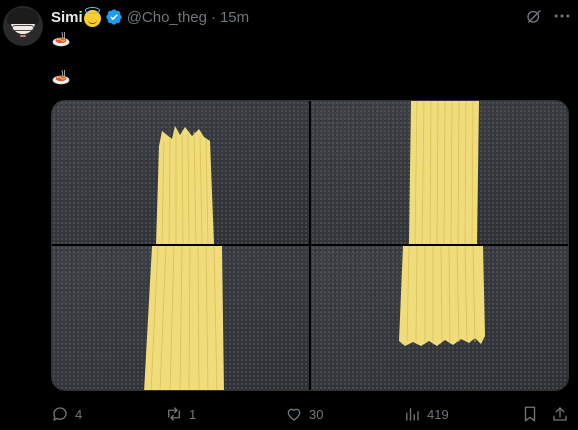  I want to click on share-button, so click(560, 414).